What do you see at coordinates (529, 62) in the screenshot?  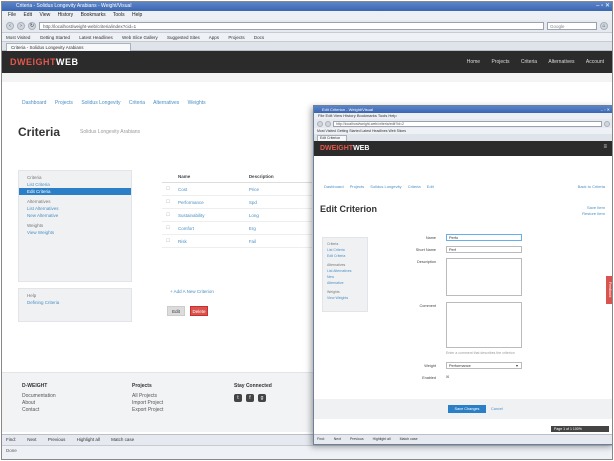 I see `nav-criteria: Criteria` at bounding box center [529, 62].